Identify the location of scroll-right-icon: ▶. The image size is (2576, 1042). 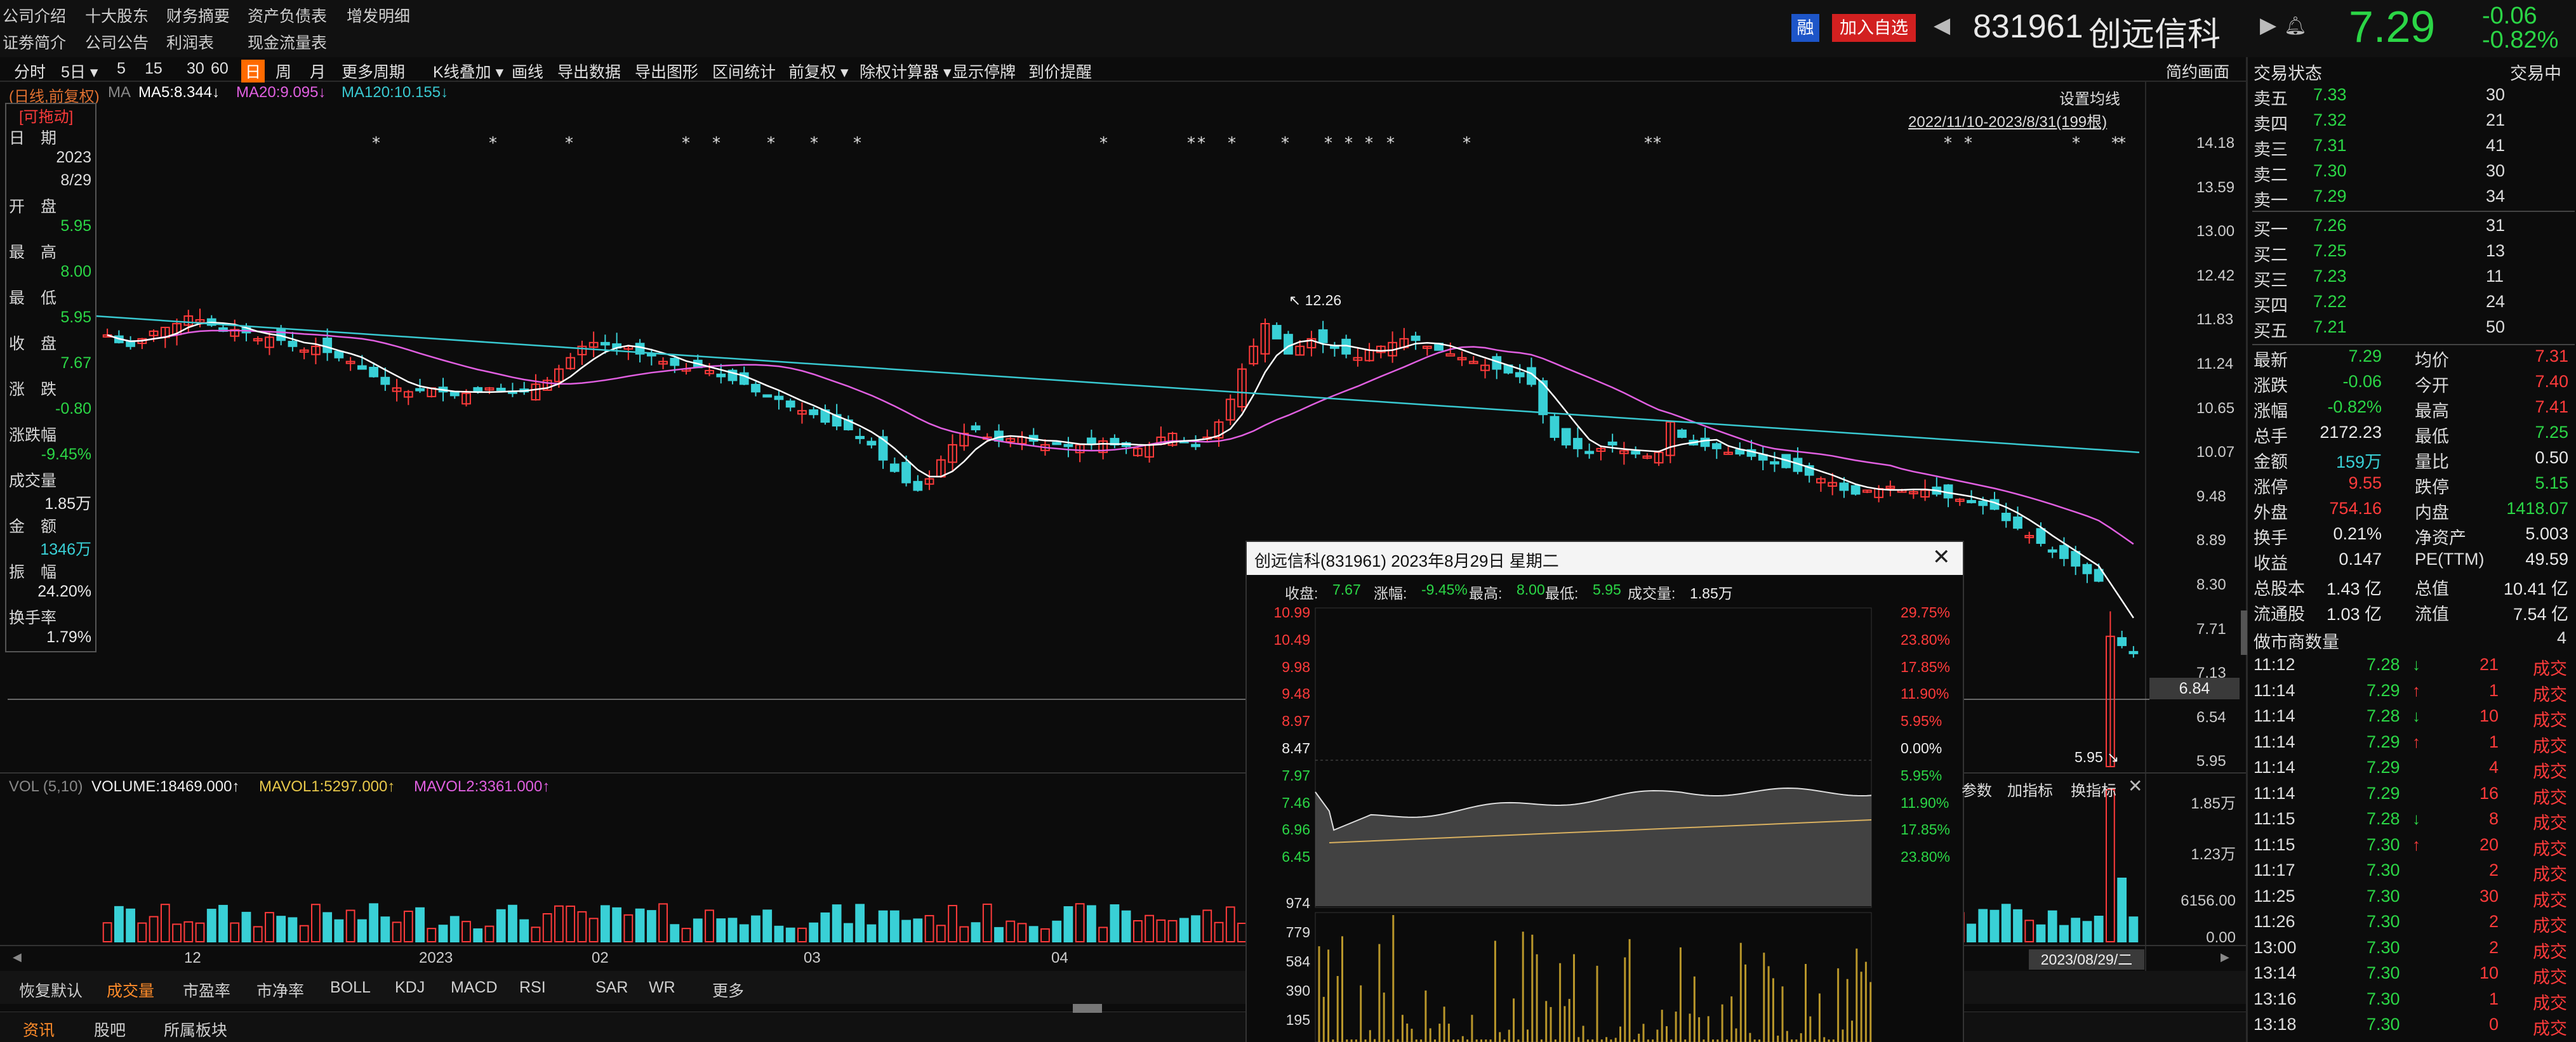
(2225, 957).